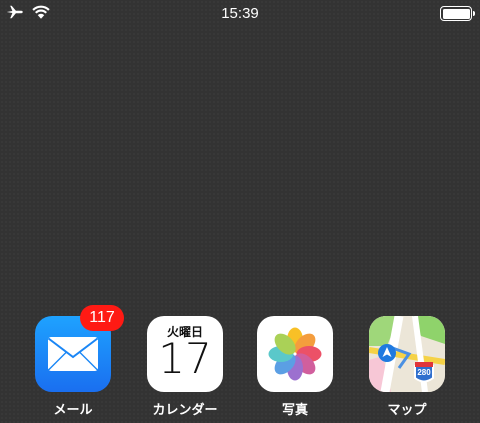 The image size is (480, 423). I want to click on app-calendar: 火曜日 17 カレンダー, so click(185, 367).